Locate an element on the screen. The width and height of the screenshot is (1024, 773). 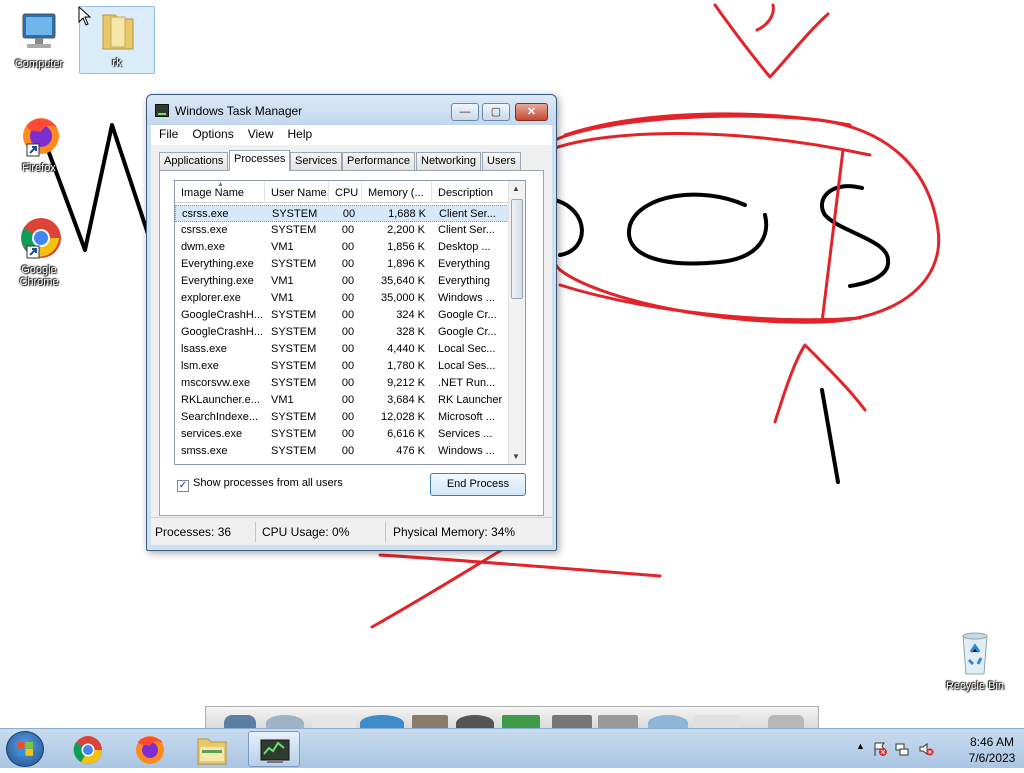
taskbar-task-manager is located at coordinates (274, 749).